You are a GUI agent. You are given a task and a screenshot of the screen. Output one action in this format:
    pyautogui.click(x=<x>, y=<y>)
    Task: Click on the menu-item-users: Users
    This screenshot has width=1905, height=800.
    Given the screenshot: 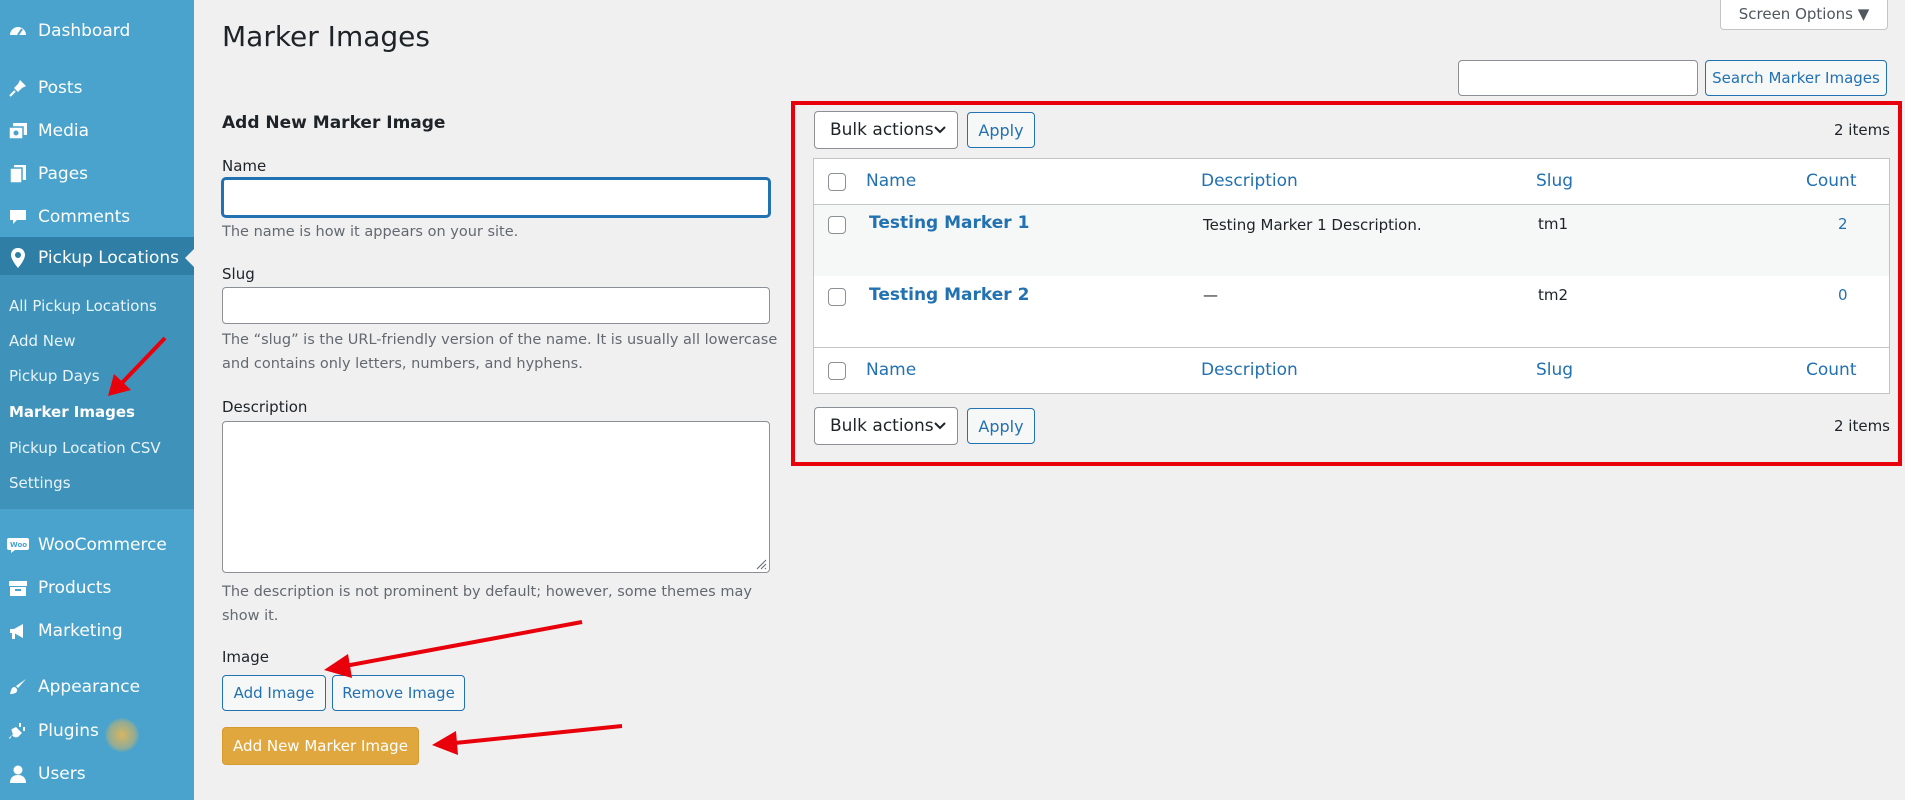 What is the action you would take?
    pyautogui.click(x=97, y=774)
    